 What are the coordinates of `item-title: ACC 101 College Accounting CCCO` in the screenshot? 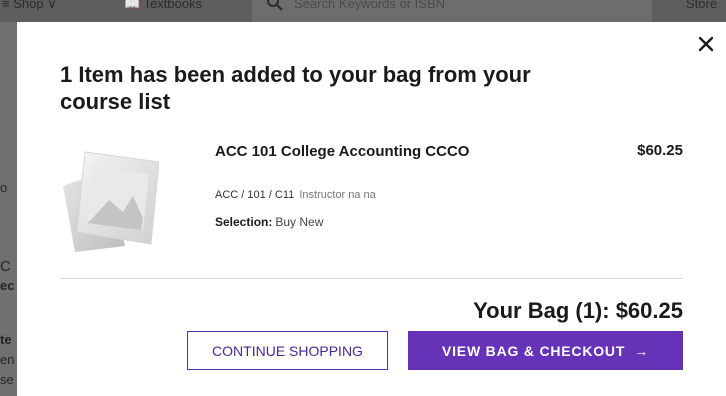 It's located at (360, 151).